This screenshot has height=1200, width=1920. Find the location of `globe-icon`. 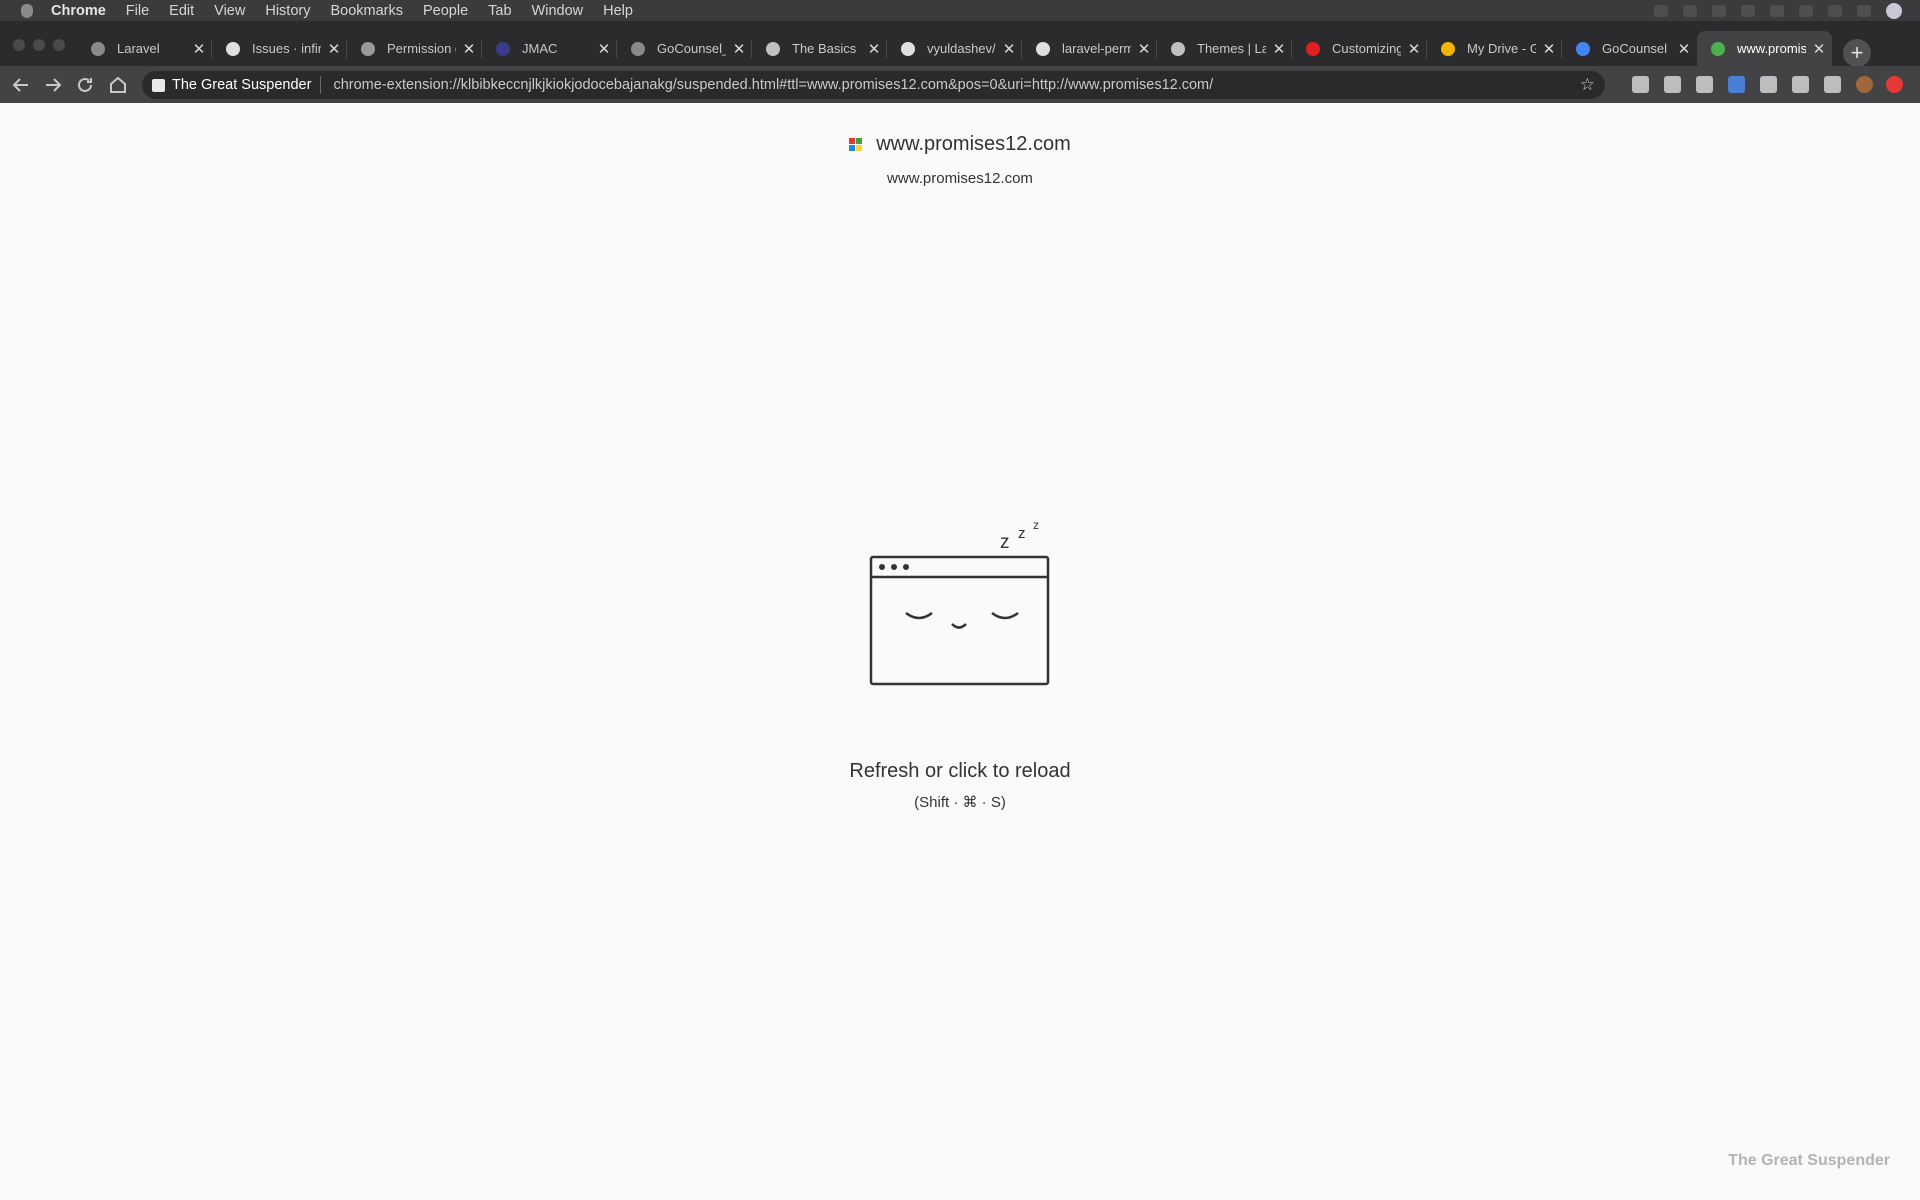

globe-icon is located at coordinates (98, 48).